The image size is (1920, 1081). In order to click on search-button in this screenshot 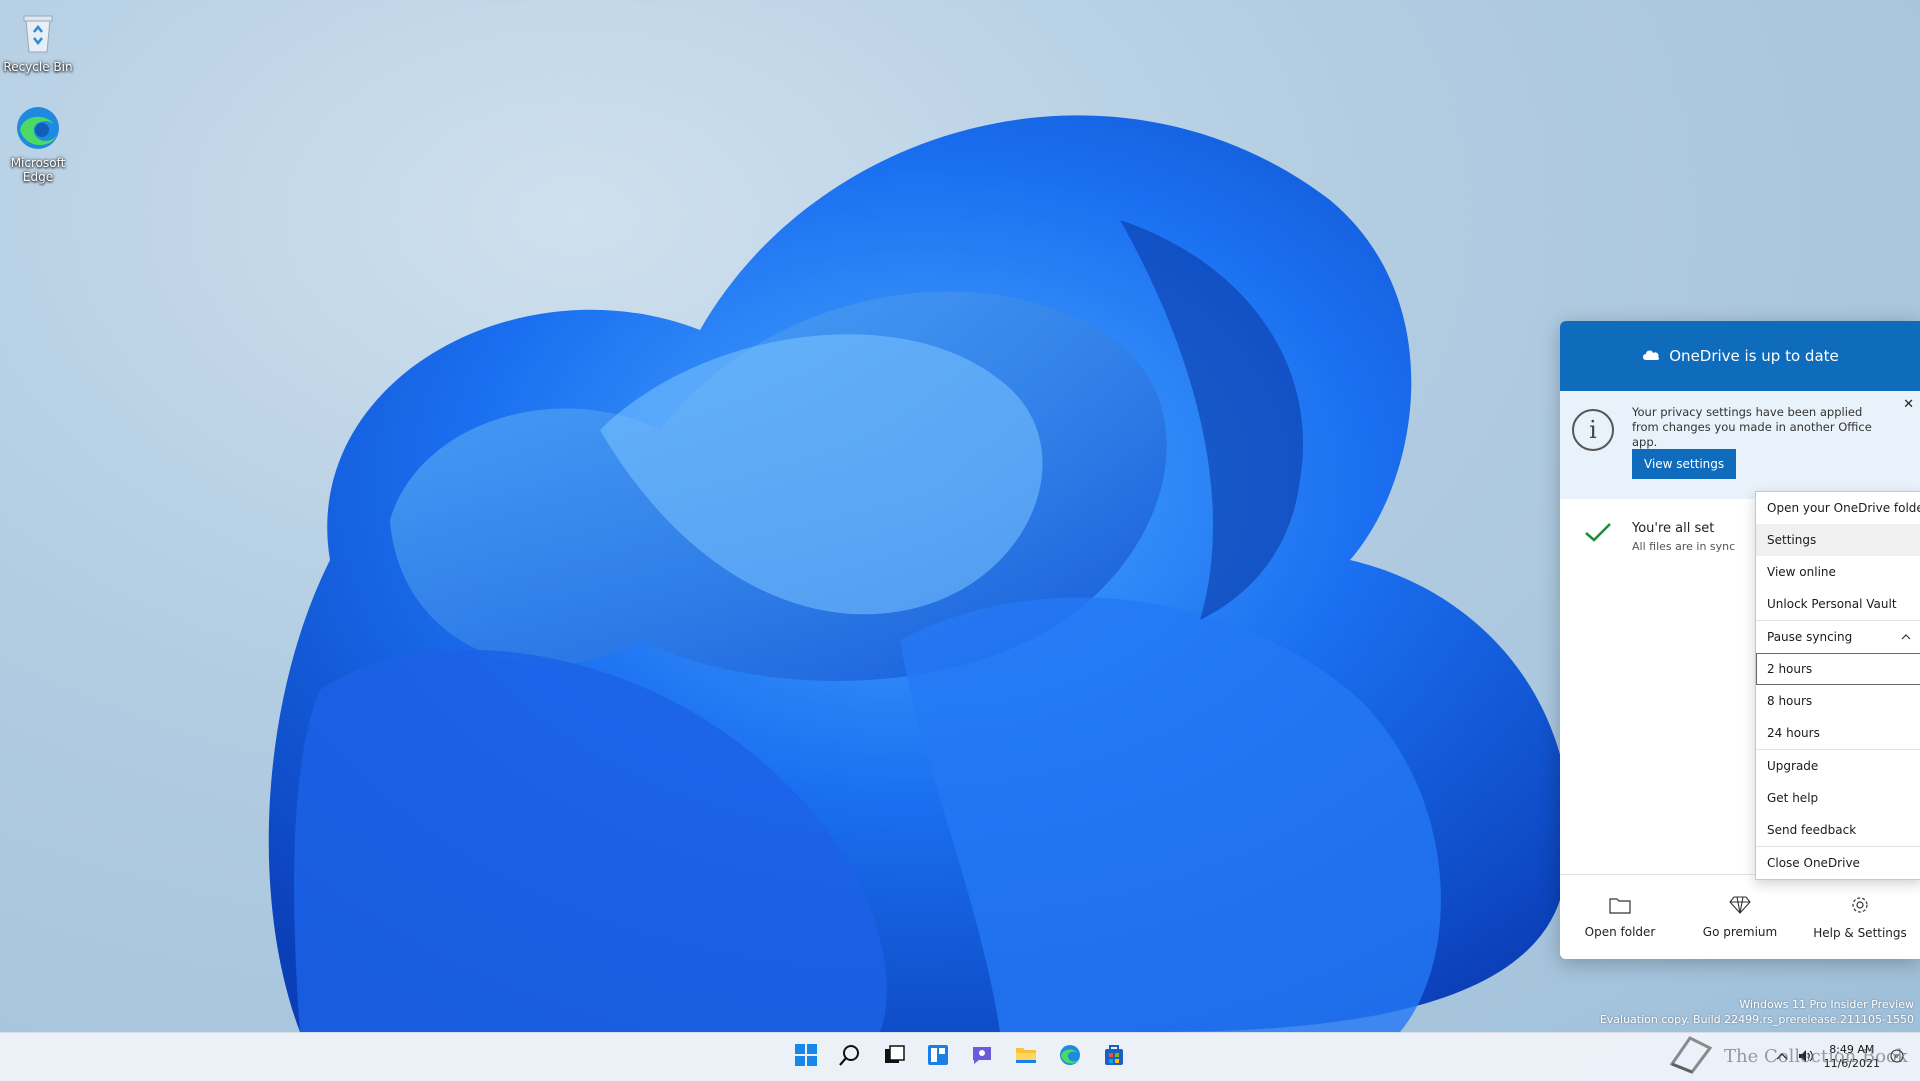, I will do `click(850, 1057)`.